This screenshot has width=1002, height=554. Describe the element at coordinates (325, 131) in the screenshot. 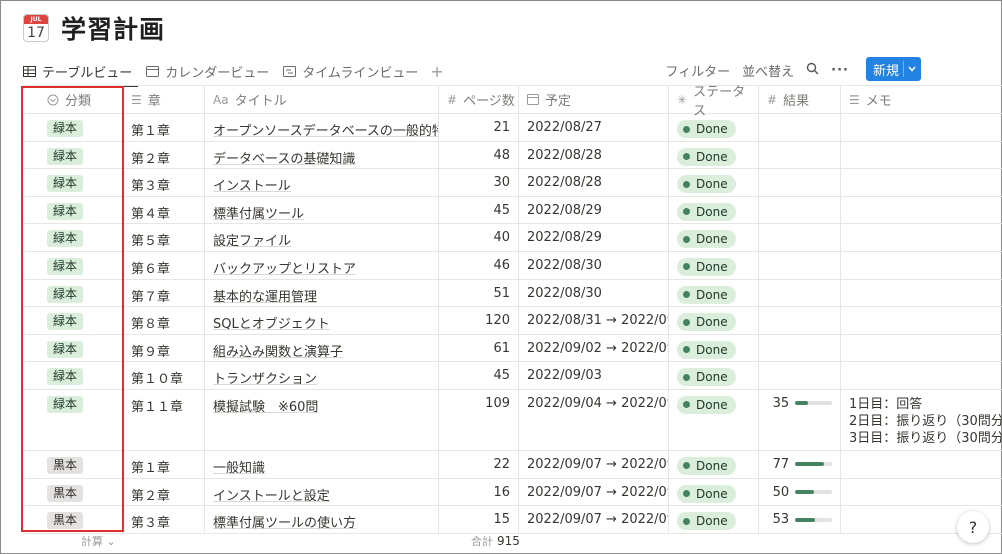

I see `title-text: オープンソースデータベースの一般的特徴` at that location.